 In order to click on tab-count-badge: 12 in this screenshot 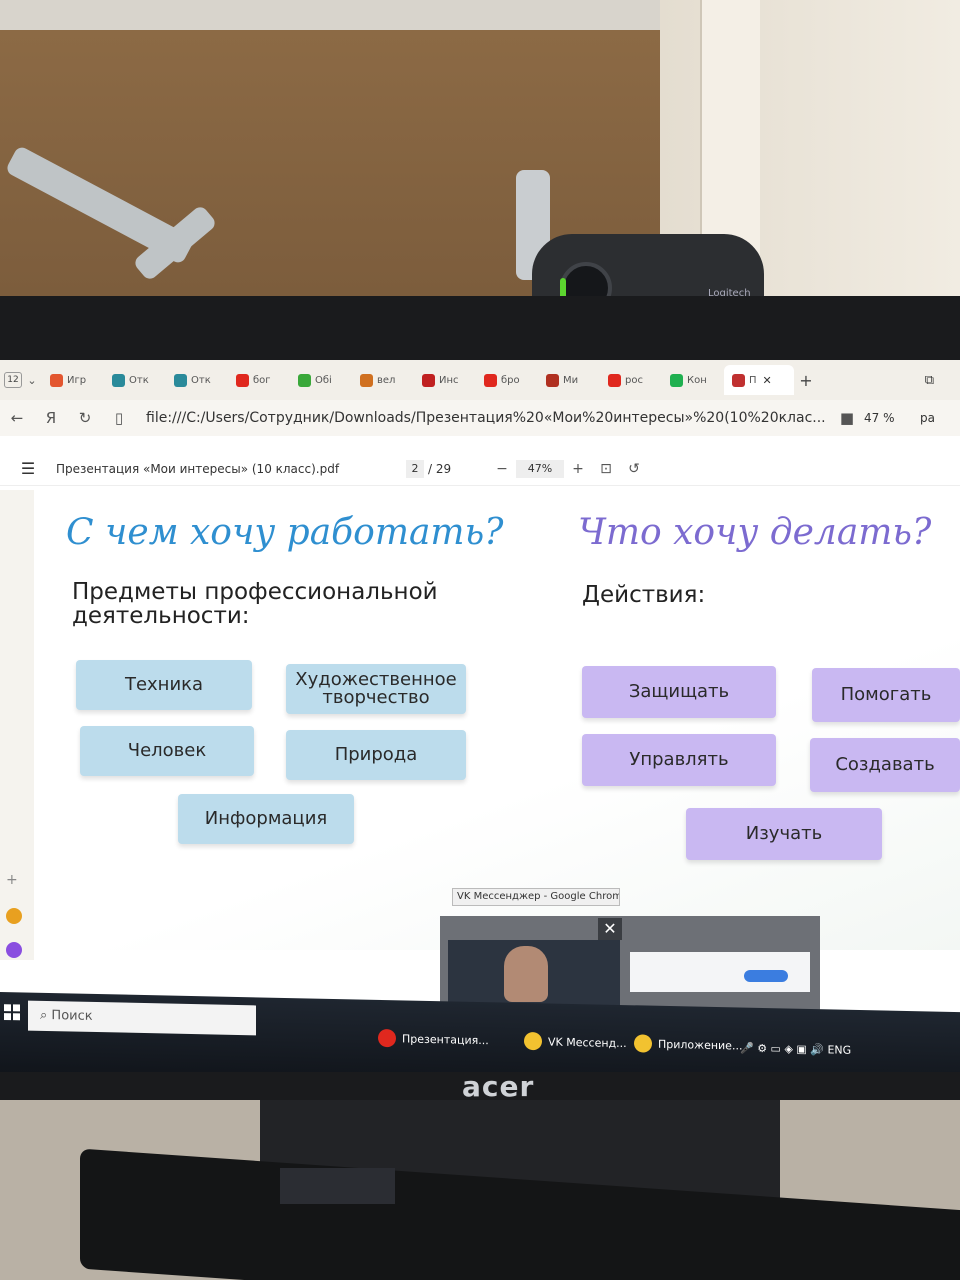, I will do `click(13, 380)`.